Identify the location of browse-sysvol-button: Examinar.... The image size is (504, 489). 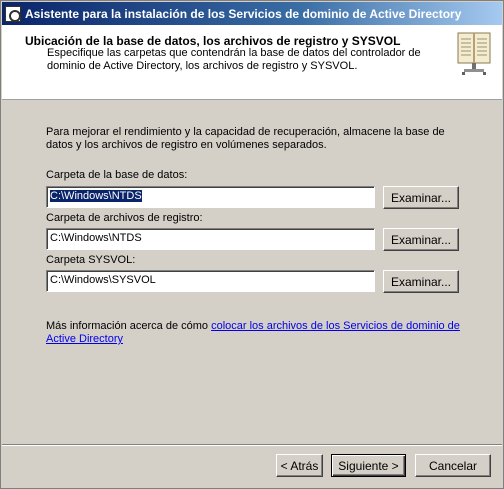
(421, 281).